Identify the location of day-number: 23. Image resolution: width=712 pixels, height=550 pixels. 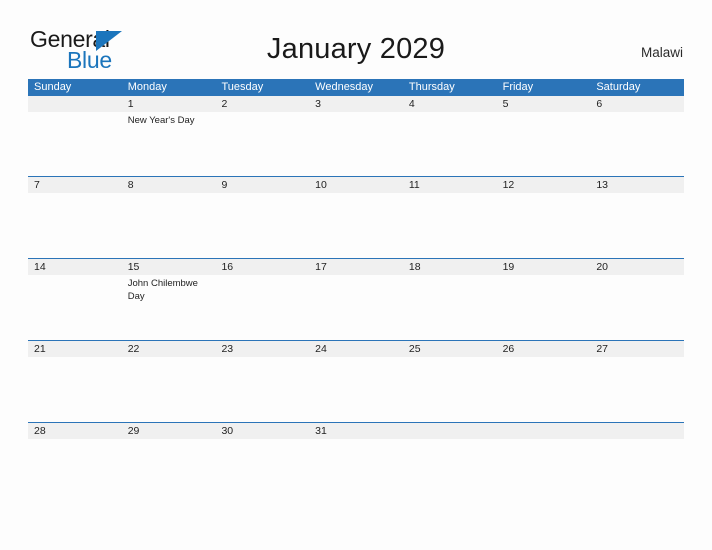
(262, 349).